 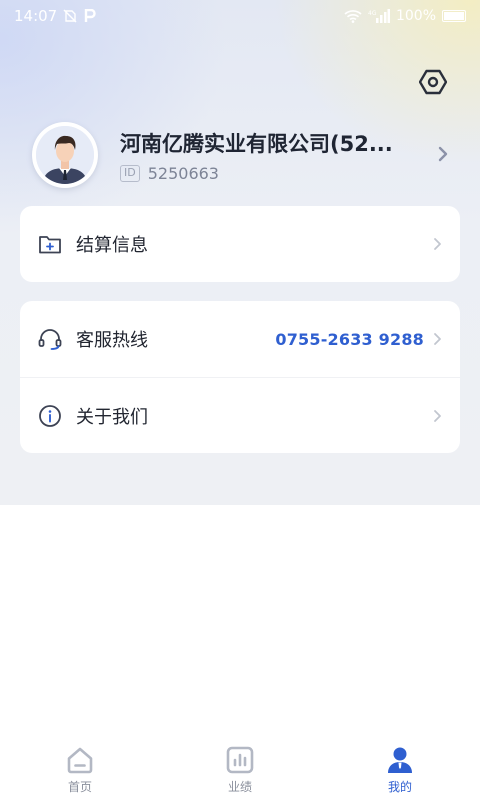 I want to click on hotline-label: 客服热线, so click(x=112, y=340).